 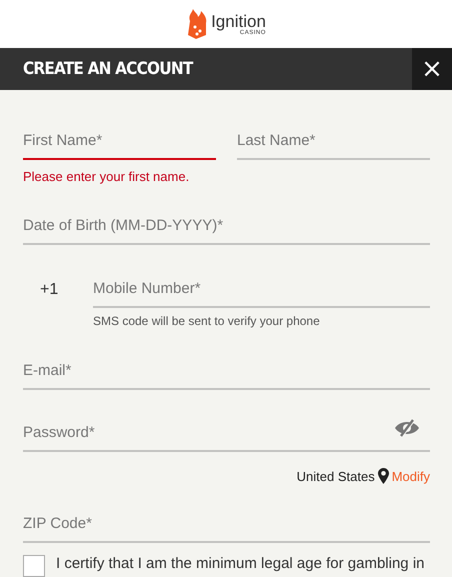 I want to click on eye-slash-icon, so click(x=407, y=428).